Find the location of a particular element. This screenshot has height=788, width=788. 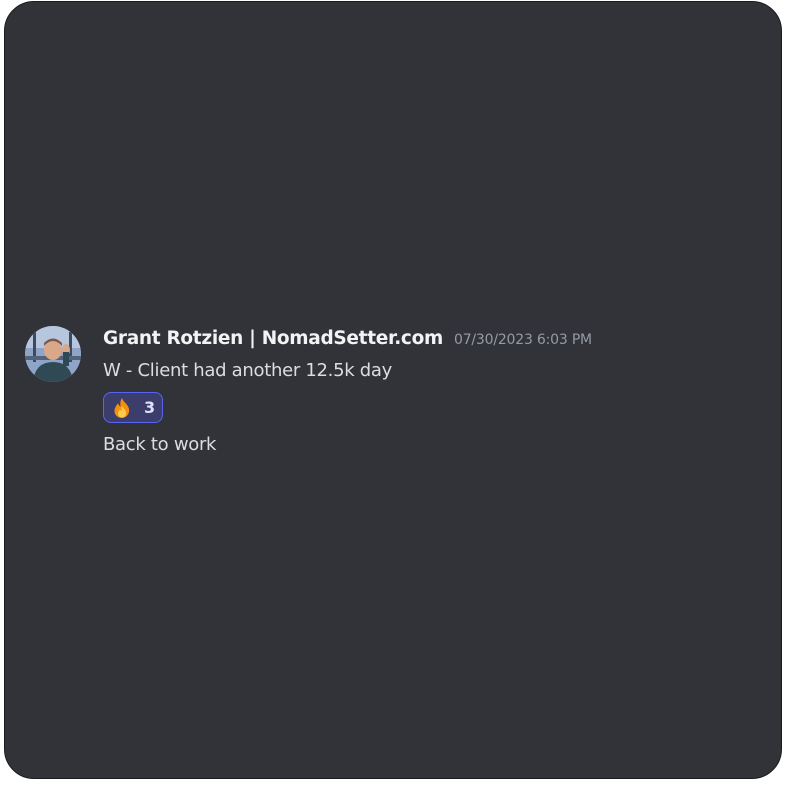

avatar-image is located at coordinates (53, 354).